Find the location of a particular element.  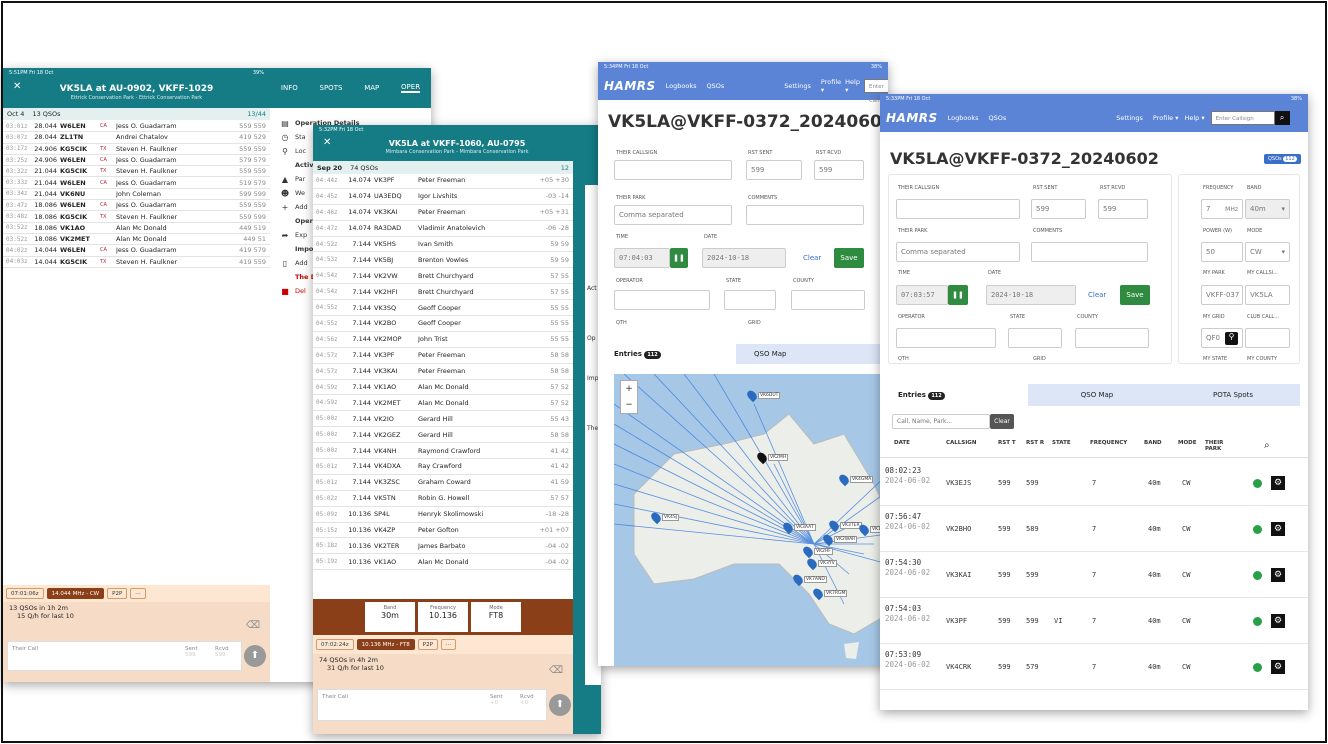

entry-row: 08:02:23 2024-06-02 VK3EJS 599 599 7 40m CW ⚙ is located at coordinates (1094, 483).